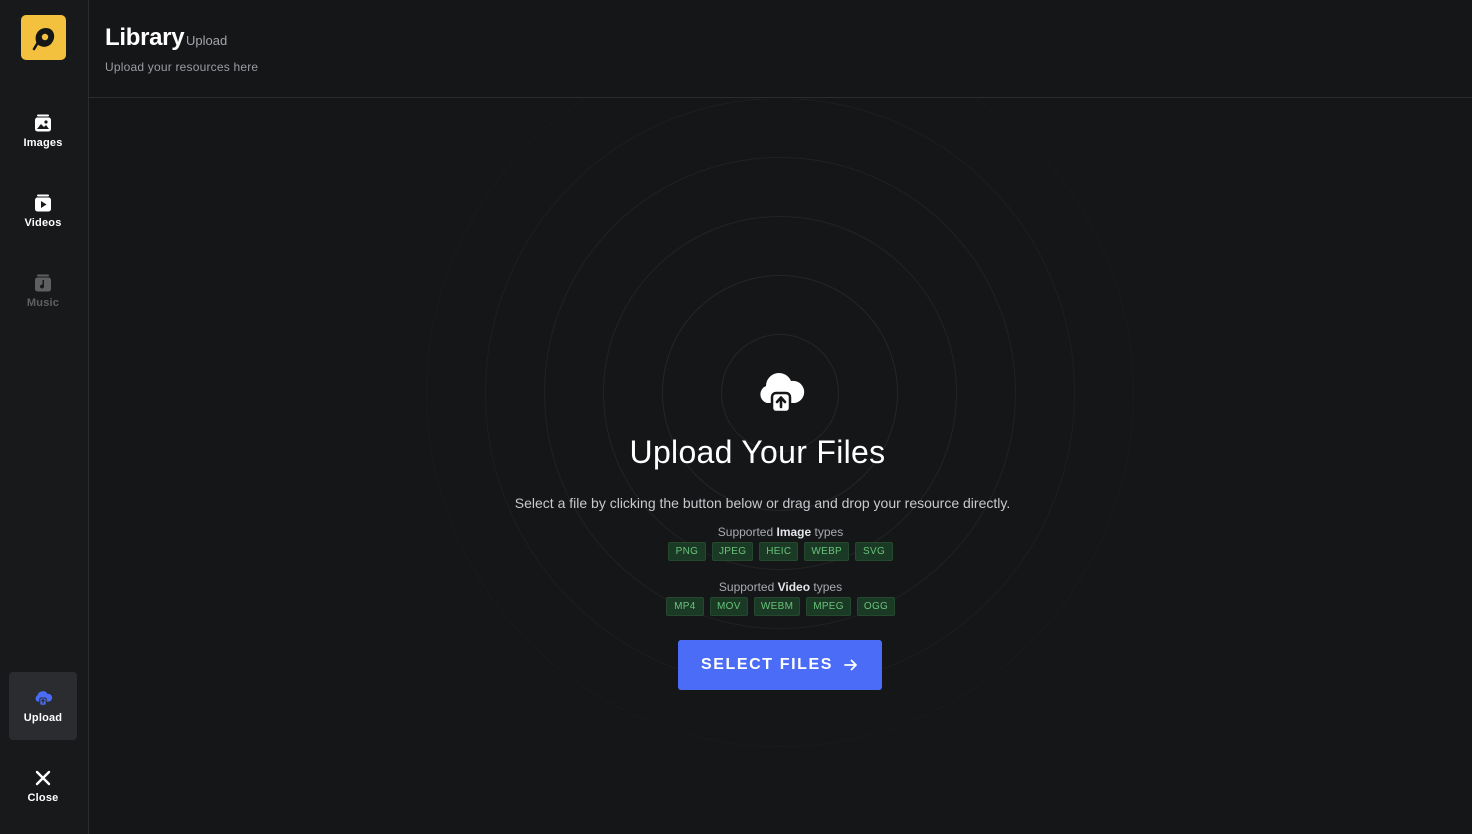  What do you see at coordinates (207, 40) in the screenshot?
I see `breadcrumb: Upload` at bounding box center [207, 40].